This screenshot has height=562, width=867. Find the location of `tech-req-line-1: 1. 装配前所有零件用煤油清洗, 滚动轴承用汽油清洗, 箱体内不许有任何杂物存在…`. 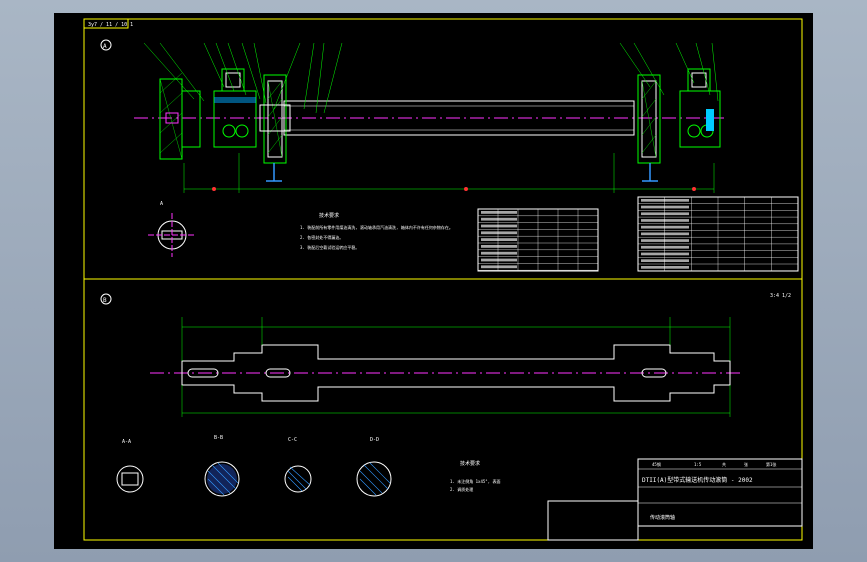

tech-req-line-1: 1. 装配前所有零件用煤油清洗, 滚动轴承用汽油清洗, 箱体内不许有任何杂物存在… is located at coordinates (376, 227).